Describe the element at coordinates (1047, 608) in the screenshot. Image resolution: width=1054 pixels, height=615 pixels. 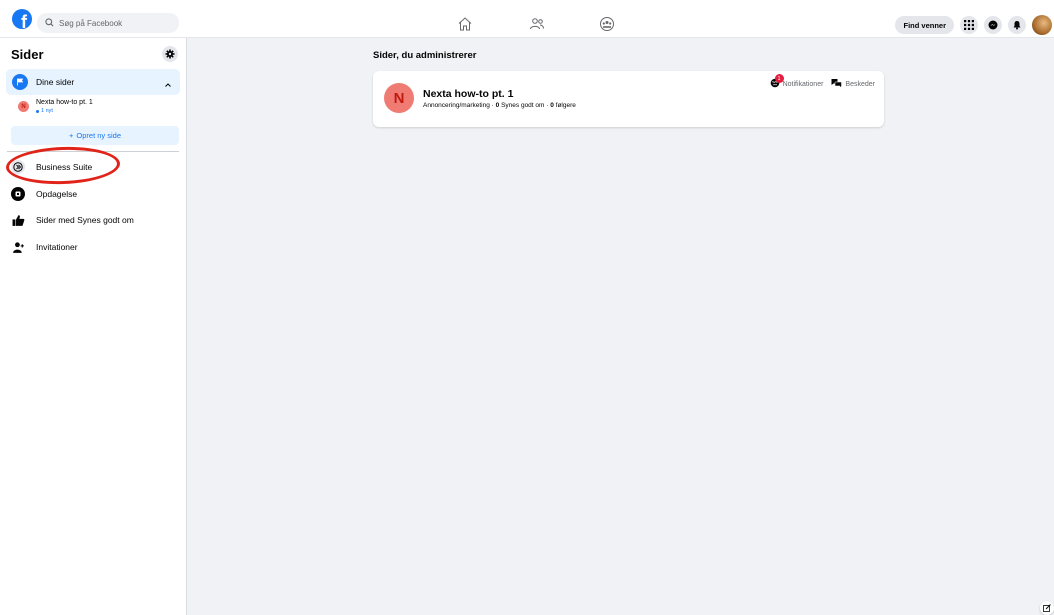
I see `compose-message-icon` at that location.